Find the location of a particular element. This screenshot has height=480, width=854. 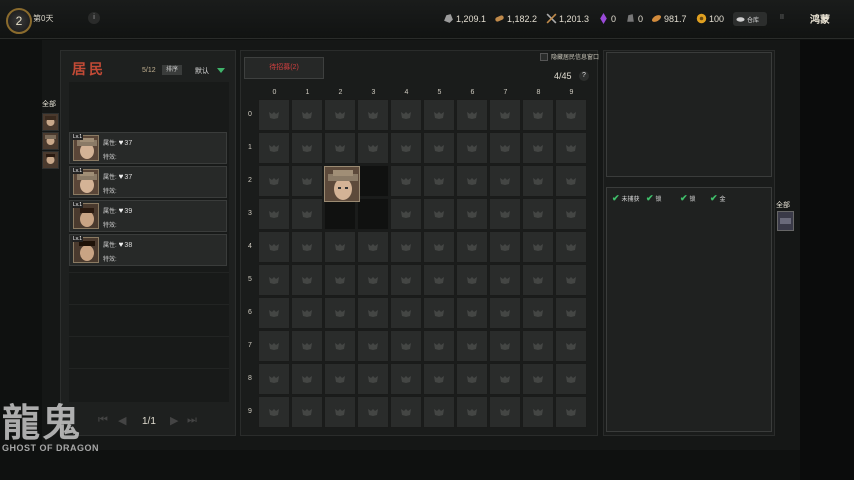

info-button: i is located at coordinates (94, 18).